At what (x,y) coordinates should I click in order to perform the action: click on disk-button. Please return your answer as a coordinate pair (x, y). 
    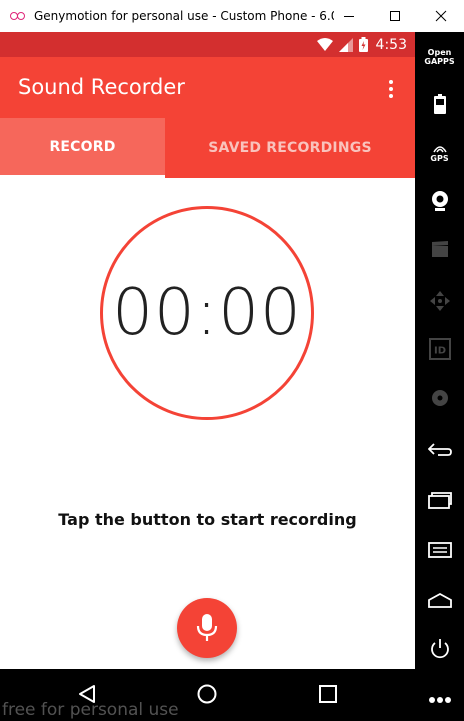
    Looking at the image, I should click on (439, 398).